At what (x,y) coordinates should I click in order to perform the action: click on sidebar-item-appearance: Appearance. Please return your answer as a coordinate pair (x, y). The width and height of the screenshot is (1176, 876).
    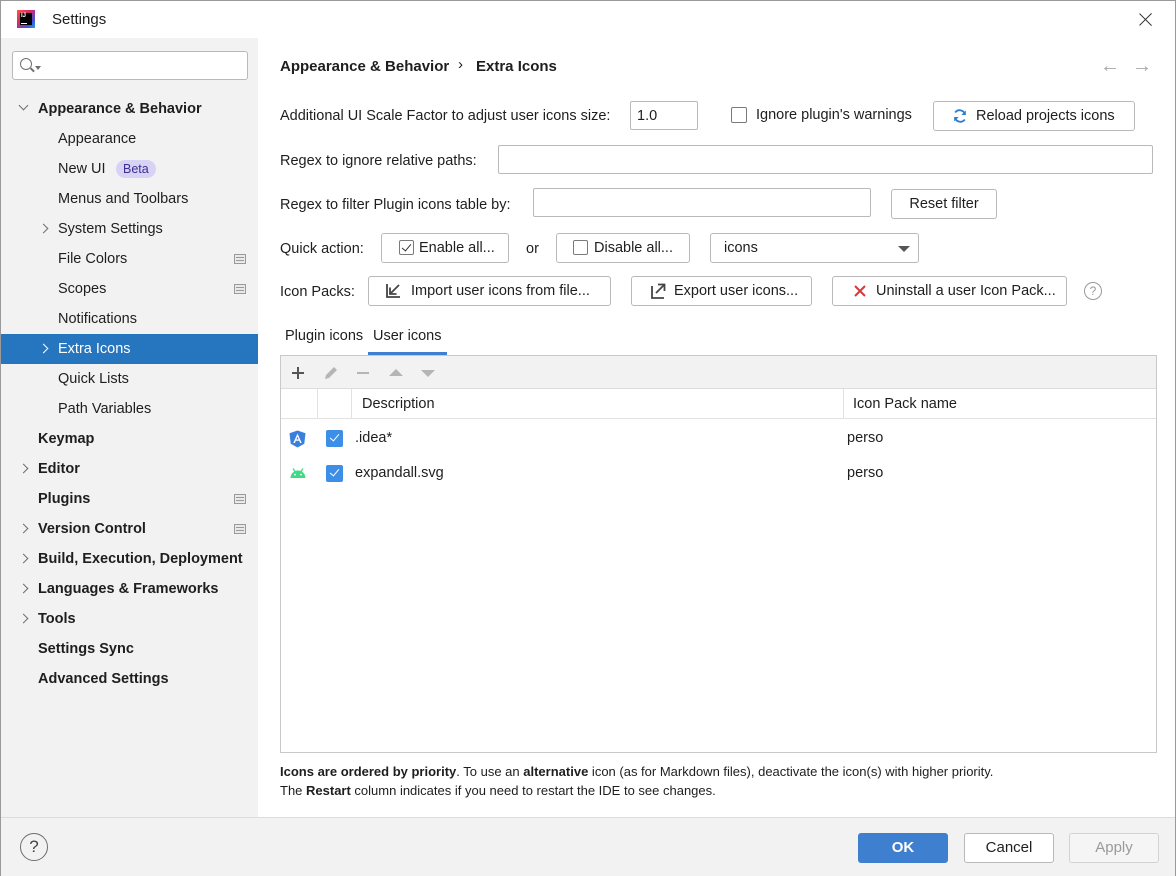
    Looking at the image, I should click on (129, 139).